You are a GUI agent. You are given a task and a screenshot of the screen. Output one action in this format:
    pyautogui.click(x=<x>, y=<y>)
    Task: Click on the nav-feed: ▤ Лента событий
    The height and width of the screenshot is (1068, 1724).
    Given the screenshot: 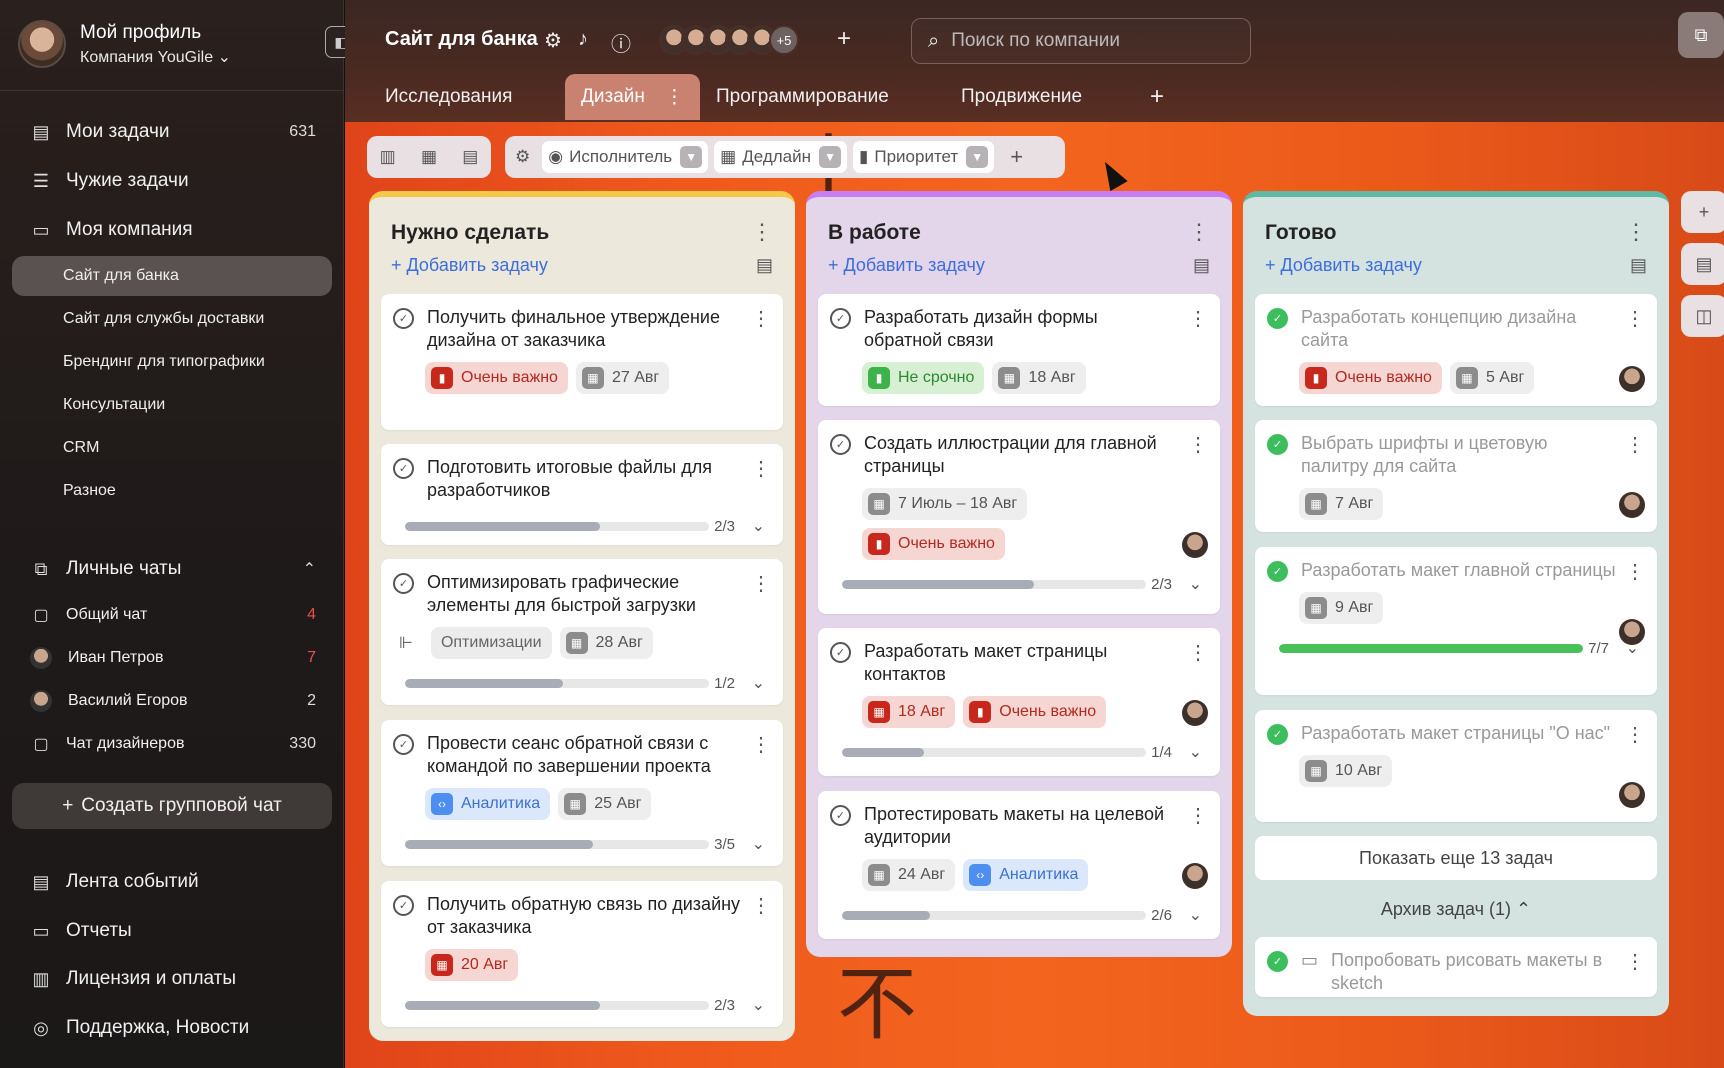 What is the action you would take?
    pyautogui.click(x=172, y=882)
    